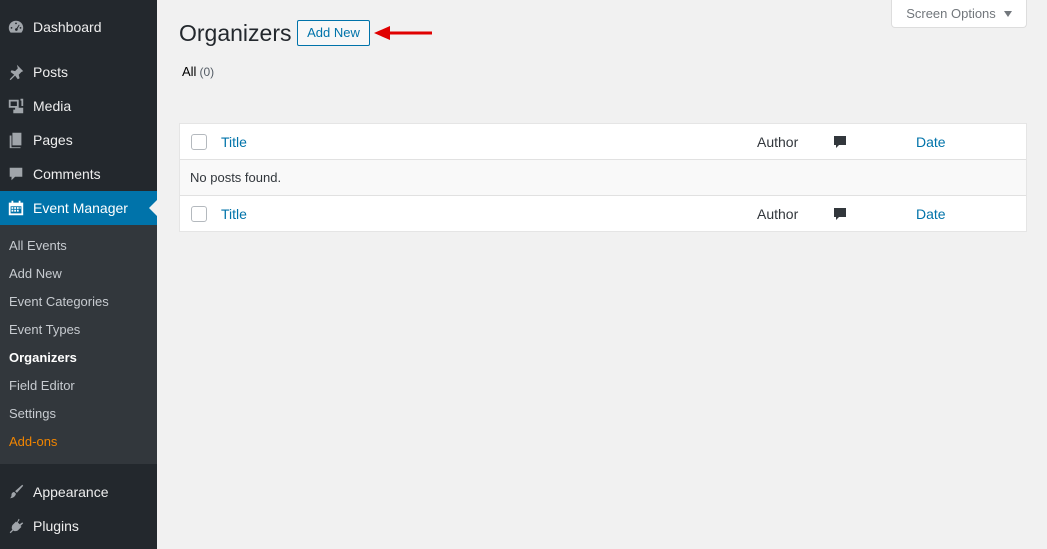 The image size is (1047, 549). What do you see at coordinates (603, 214) in the screenshot?
I see `table-footer-row: Title Author Date` at bounding box center [603, 214].